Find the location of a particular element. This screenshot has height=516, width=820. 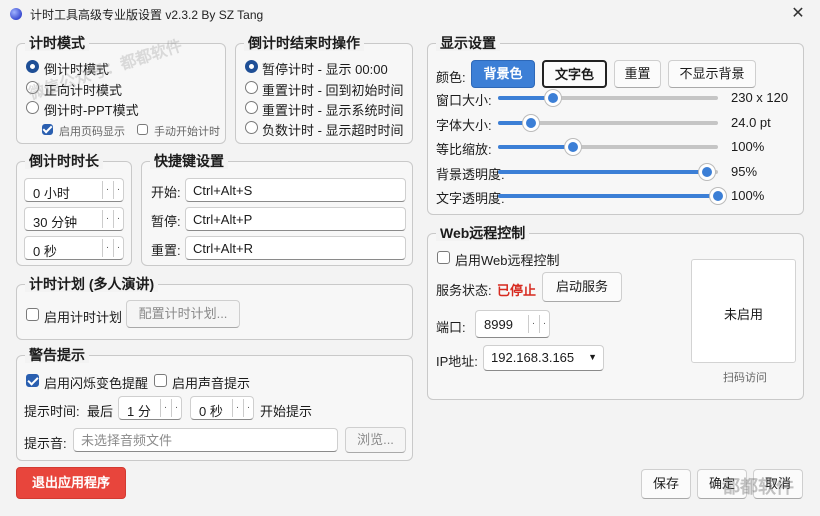

radio-ppt-label: 倒计时-PPT模式 is located at coordinates (91, 109).